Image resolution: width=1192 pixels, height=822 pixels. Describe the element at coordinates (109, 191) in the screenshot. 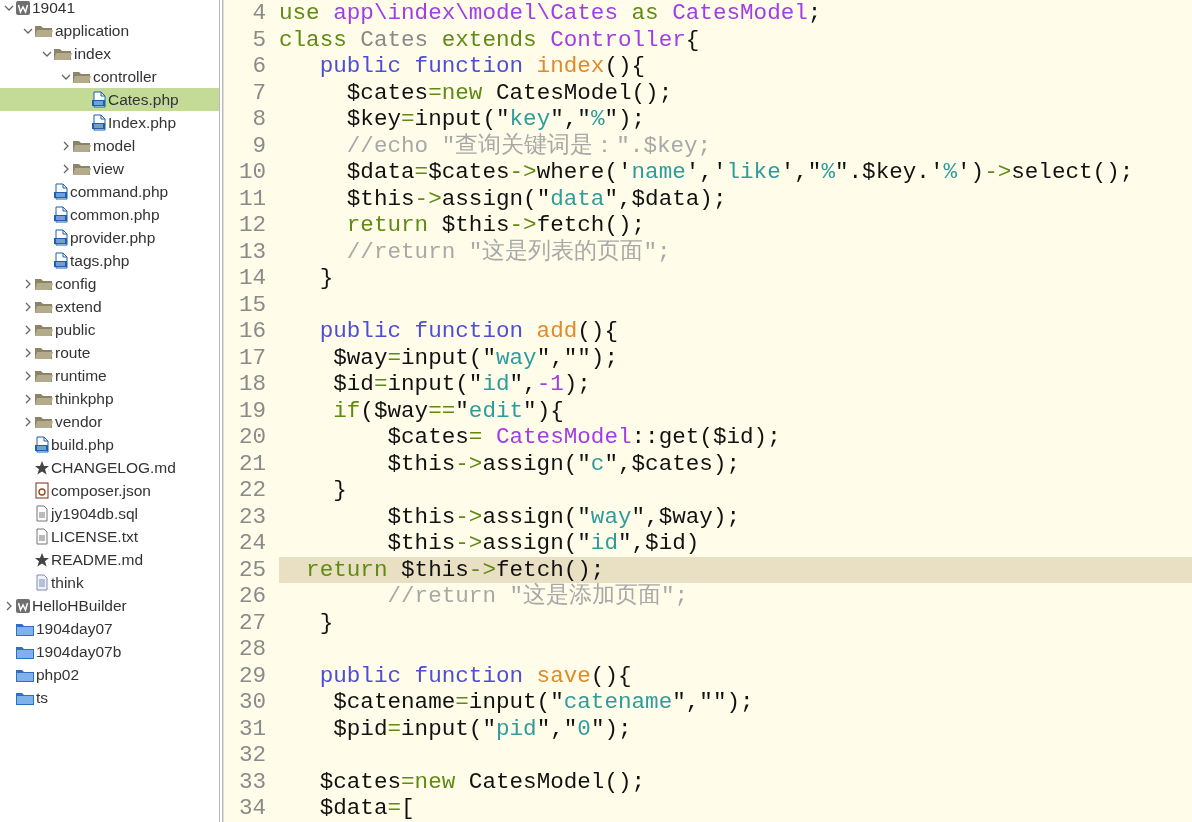

I see `tree-item: command.php` at that location.